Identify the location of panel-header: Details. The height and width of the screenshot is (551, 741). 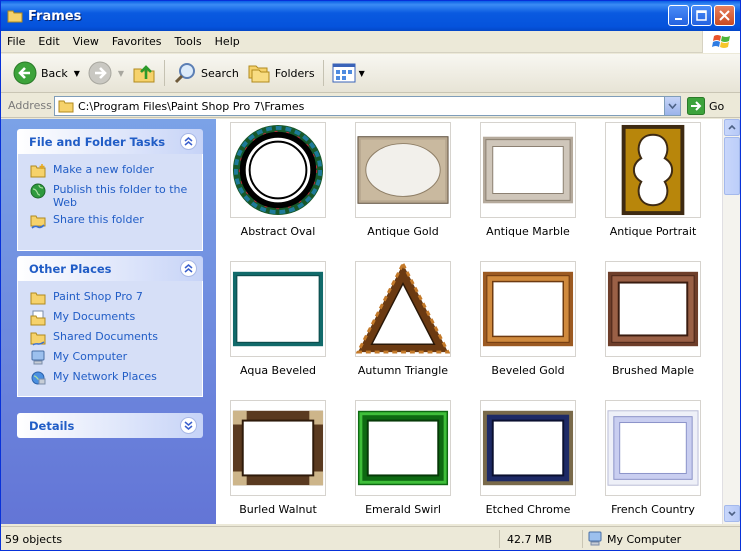
(110, 425).